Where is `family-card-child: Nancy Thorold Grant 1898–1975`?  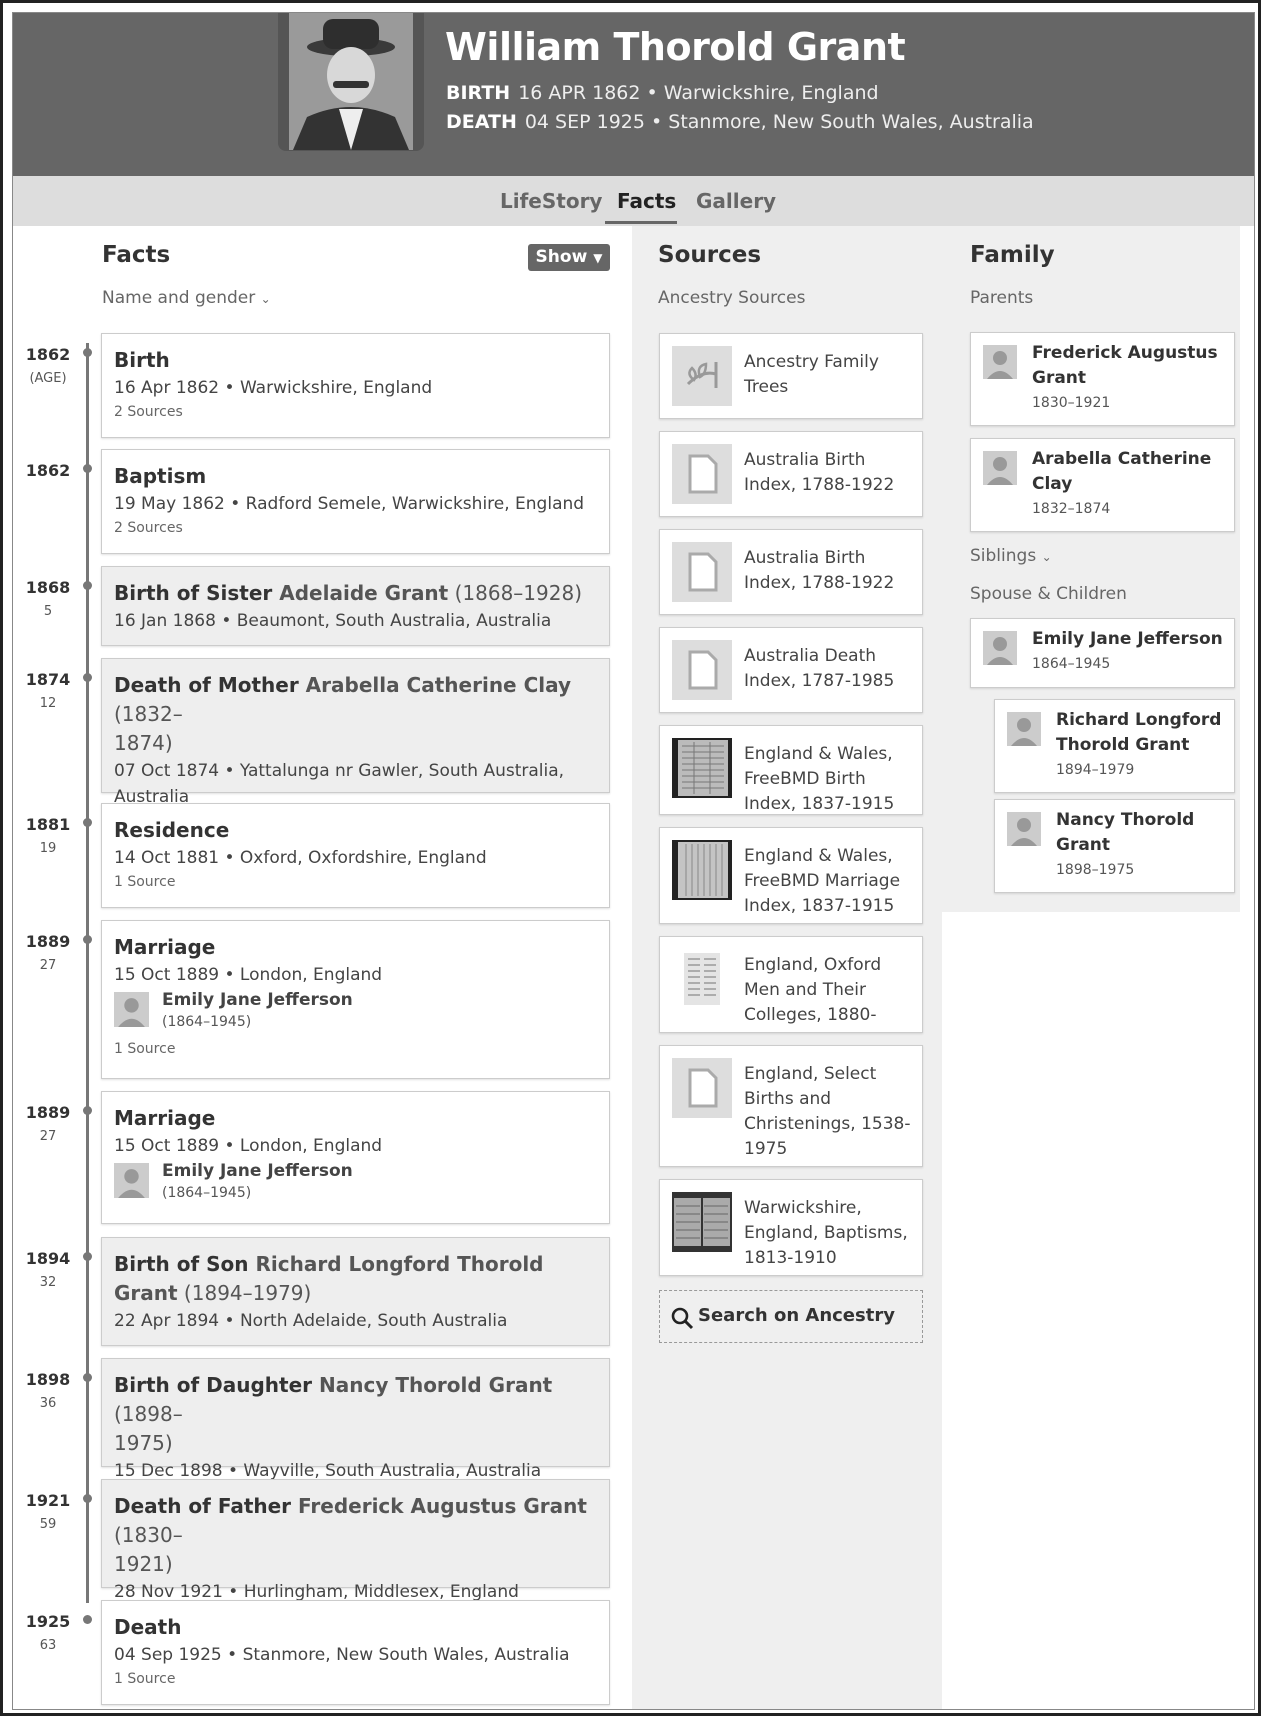
family-card-child: Nancy Thorold Grant 1898–1975 is located at coordinates (1114, 846).